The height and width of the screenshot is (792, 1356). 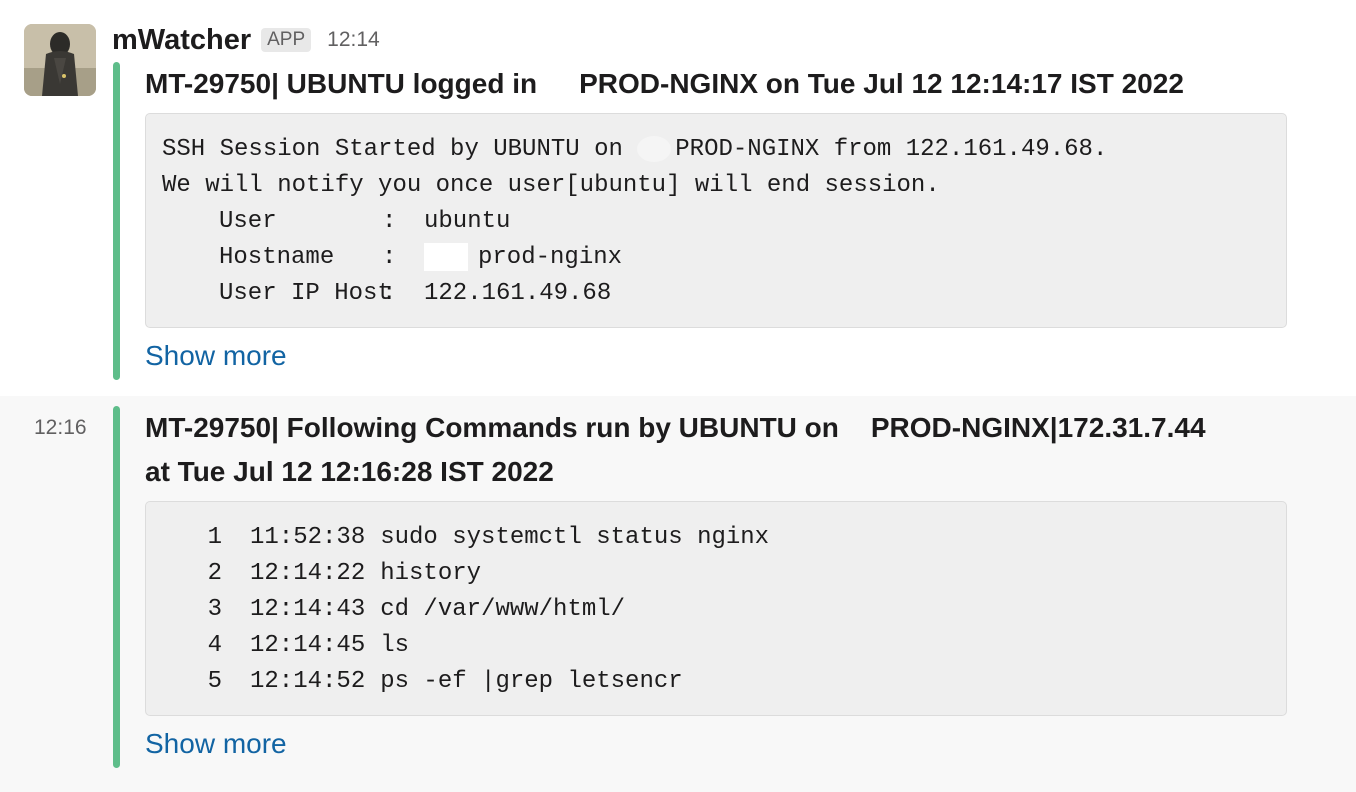 What do you see at coordinates (341, 83) in the screenshot?
I see `attachment-title-part: MT-29750| UBUNTU logged in` at bounding box center [341, 83].